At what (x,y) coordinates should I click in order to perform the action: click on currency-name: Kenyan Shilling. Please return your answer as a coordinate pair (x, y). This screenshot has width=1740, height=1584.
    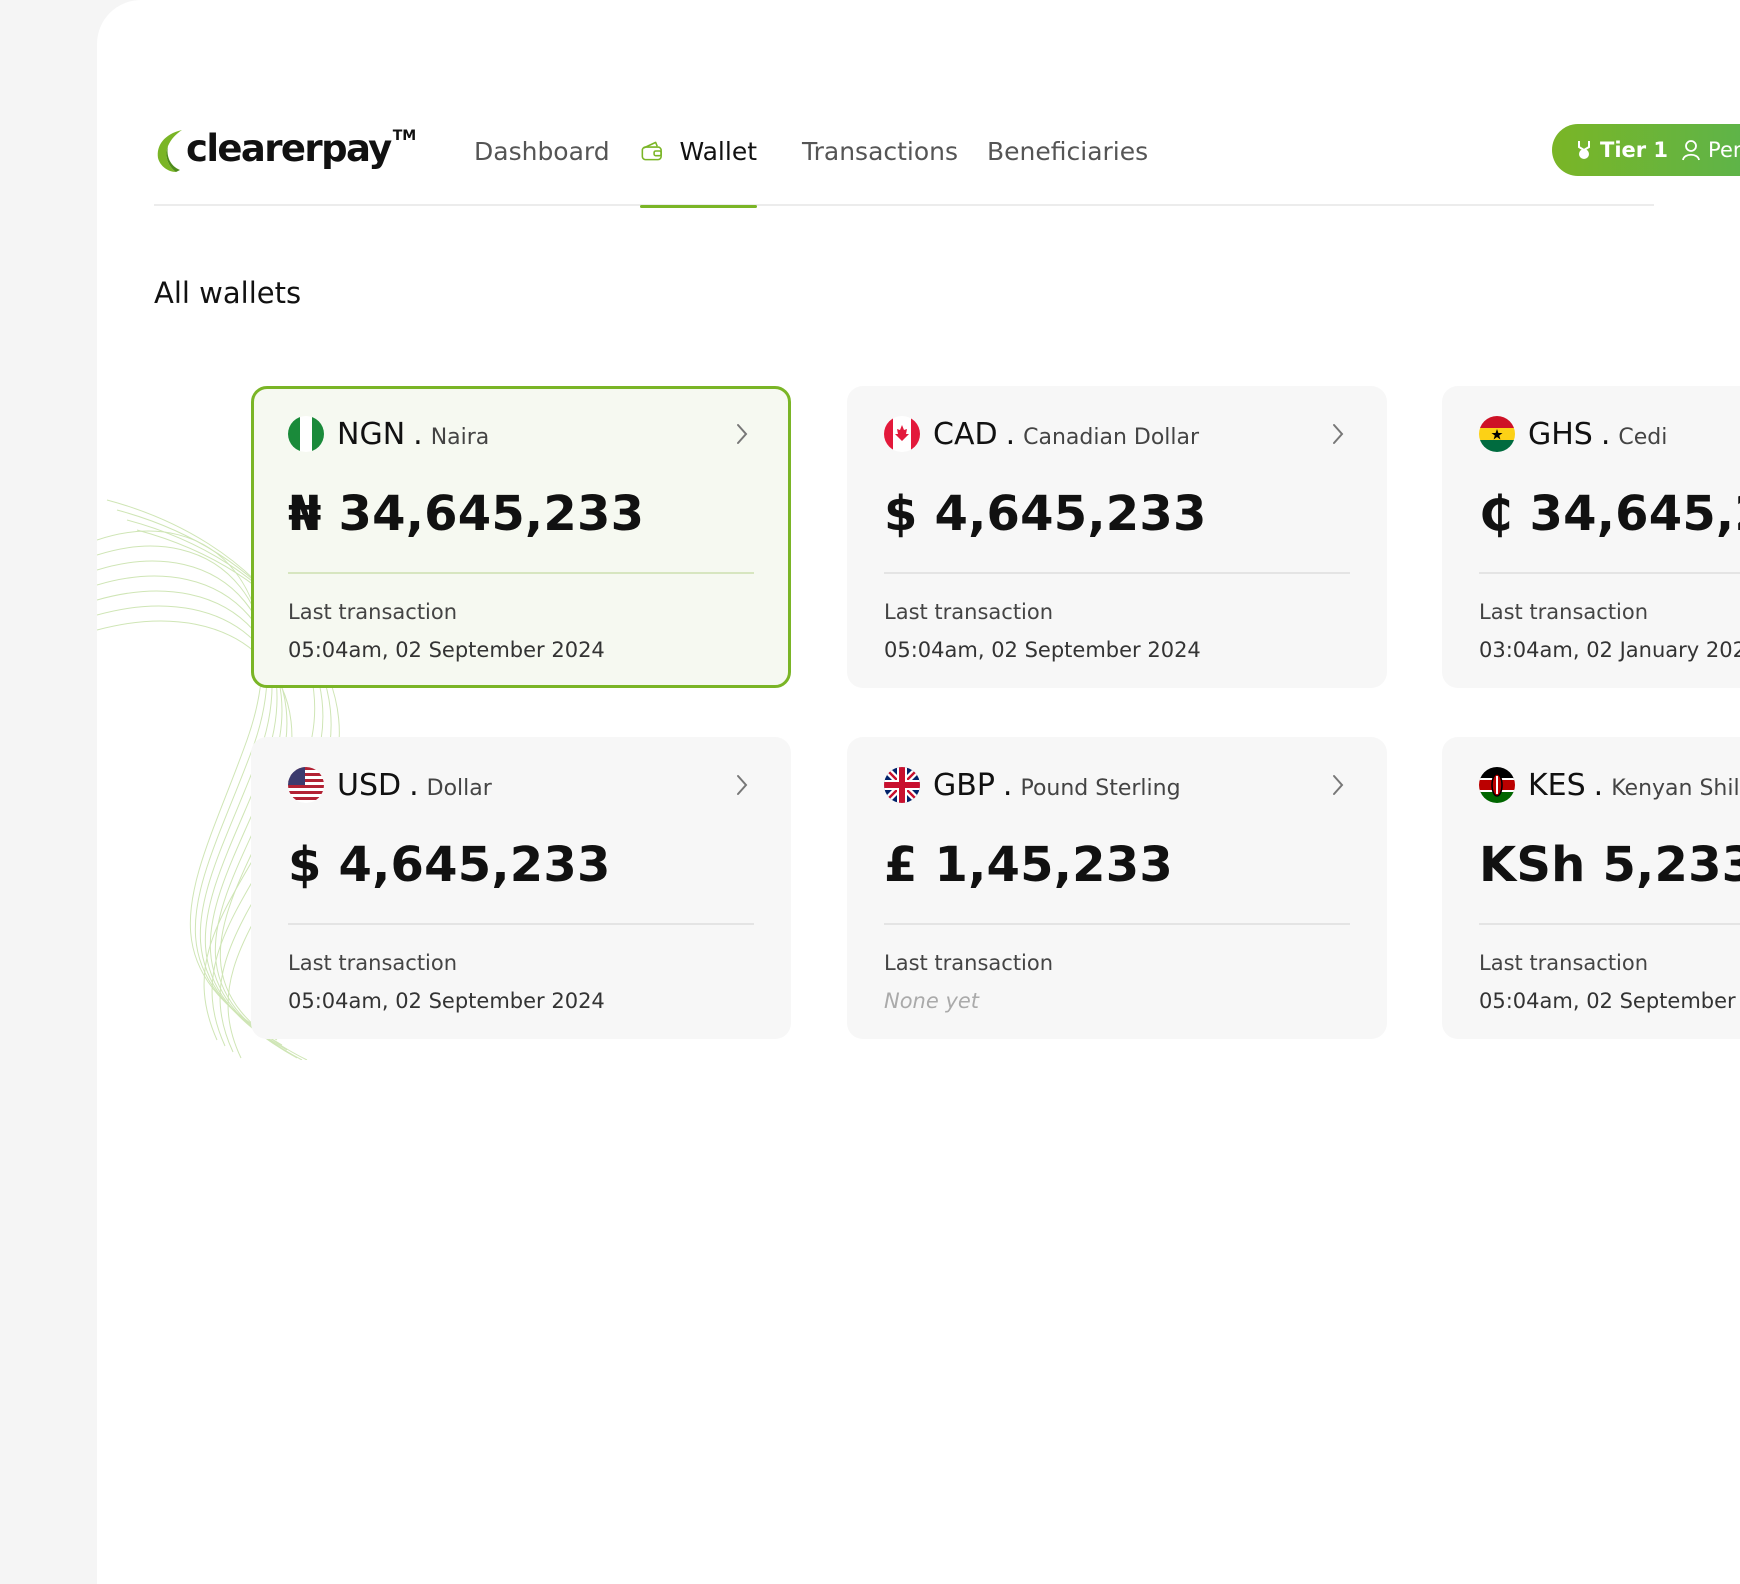
    Looking at the image, I should click on (1675, 788).